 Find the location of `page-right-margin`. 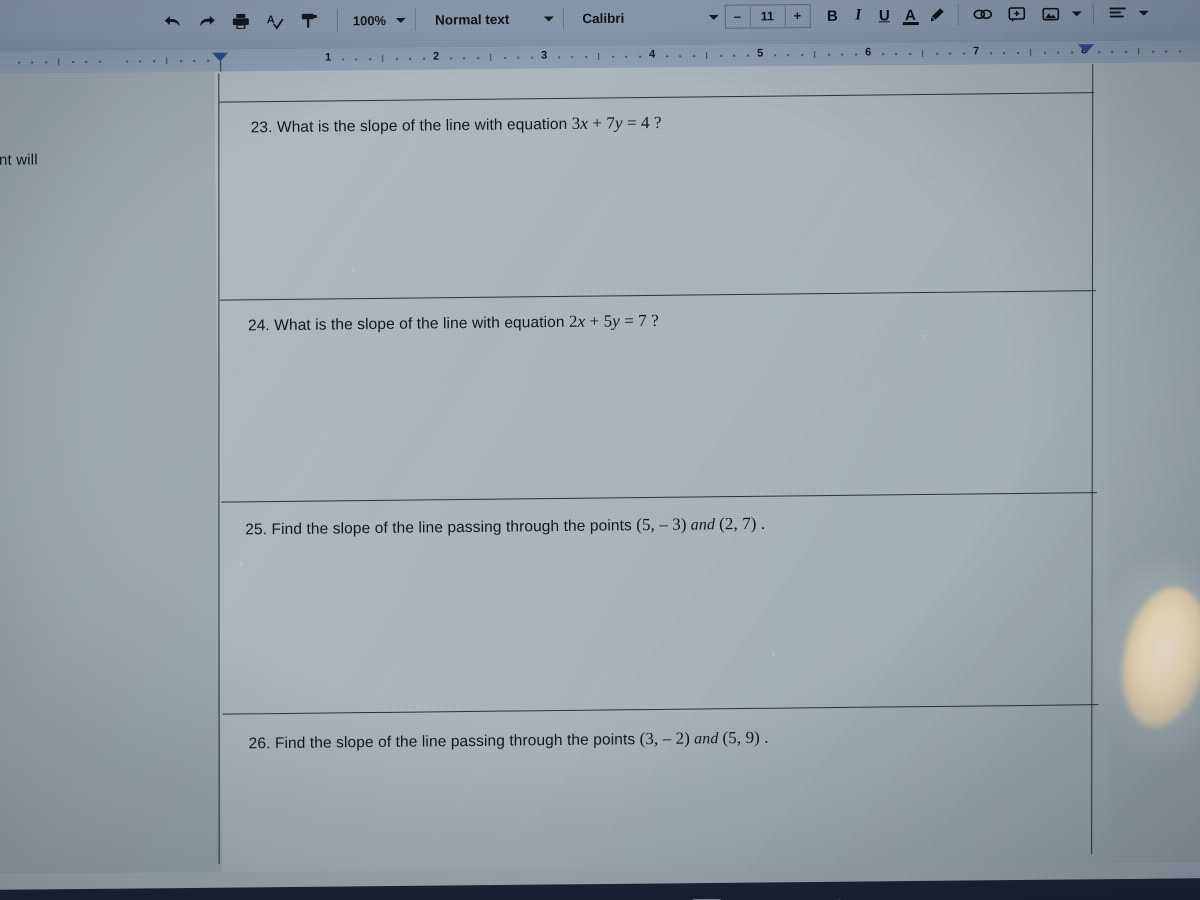

page-right-margin is located at coordinates (1152, 463).